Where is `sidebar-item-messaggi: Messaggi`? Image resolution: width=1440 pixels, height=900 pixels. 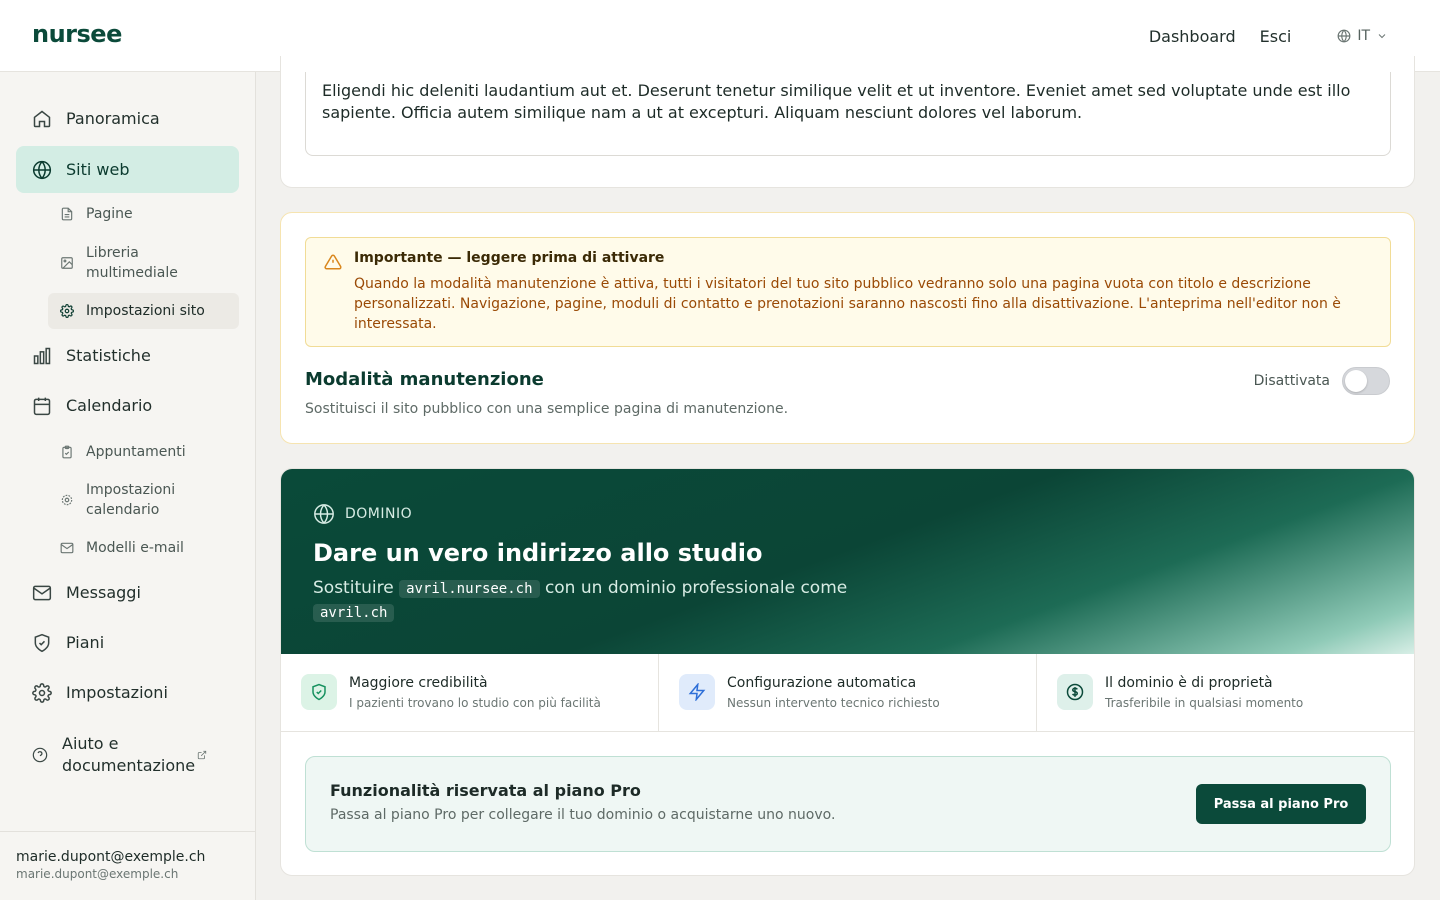 sidebar-item-messaggi: Messaggi is located at coordinates (127, 592).